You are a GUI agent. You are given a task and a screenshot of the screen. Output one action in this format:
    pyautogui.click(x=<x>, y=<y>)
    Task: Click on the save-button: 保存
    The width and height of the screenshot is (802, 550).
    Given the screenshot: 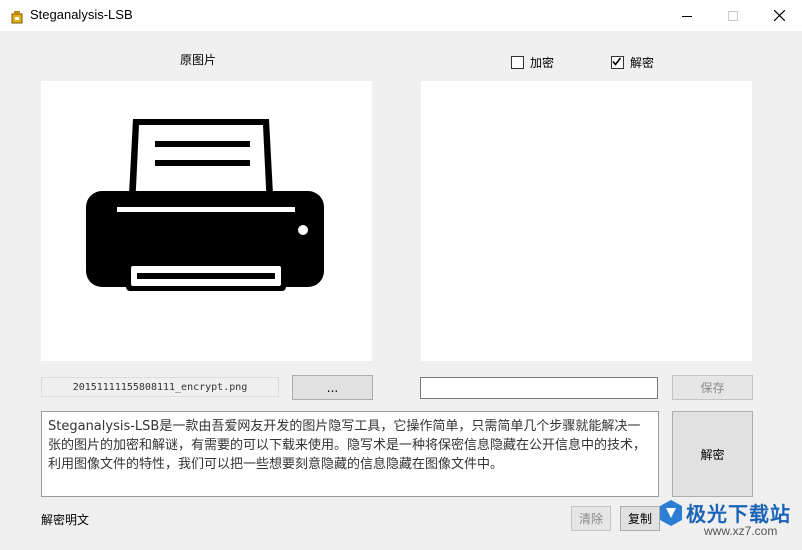 What is the action you would take?
    pyautogui.click(x=712, y=387)
    